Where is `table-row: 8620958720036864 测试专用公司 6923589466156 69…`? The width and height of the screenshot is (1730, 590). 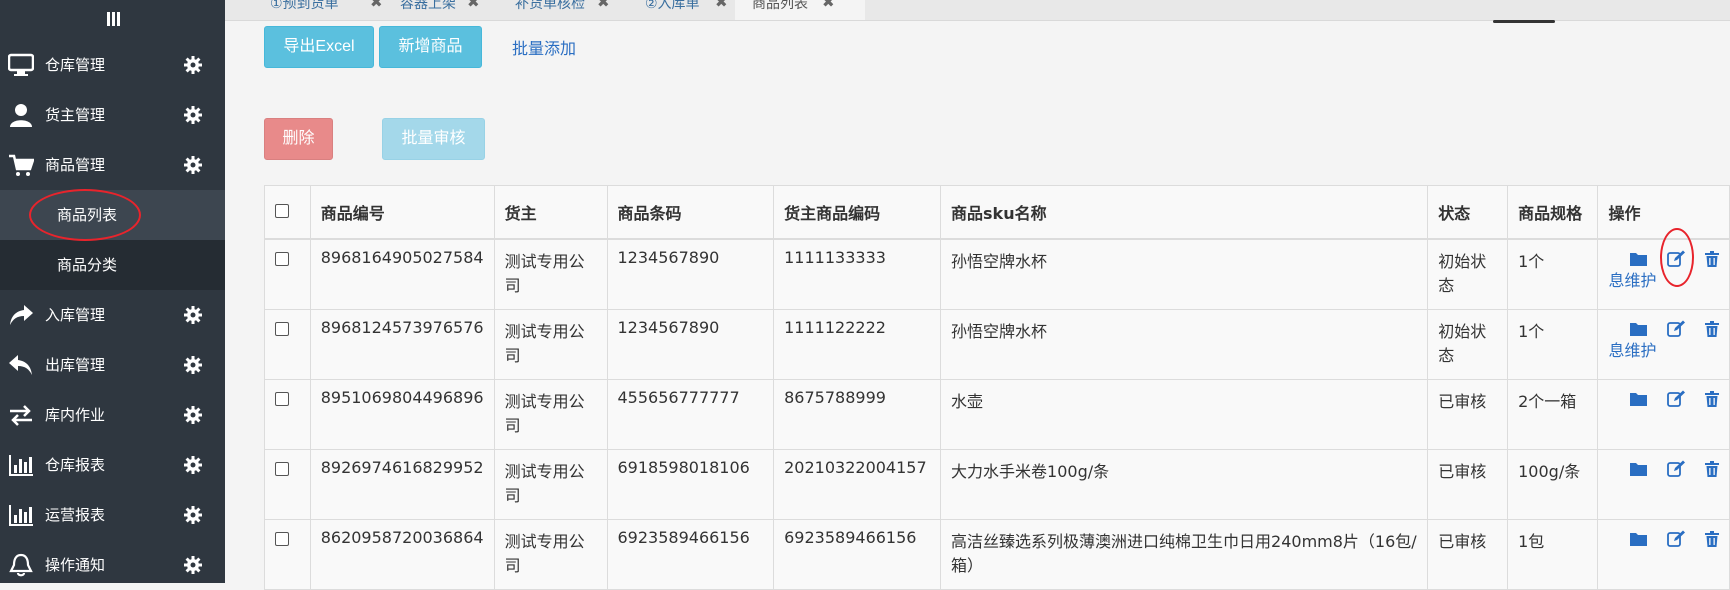 table-row: 8620958720036864 测试专用公司 6923589466156 69… is located at coordinates (997, 554).